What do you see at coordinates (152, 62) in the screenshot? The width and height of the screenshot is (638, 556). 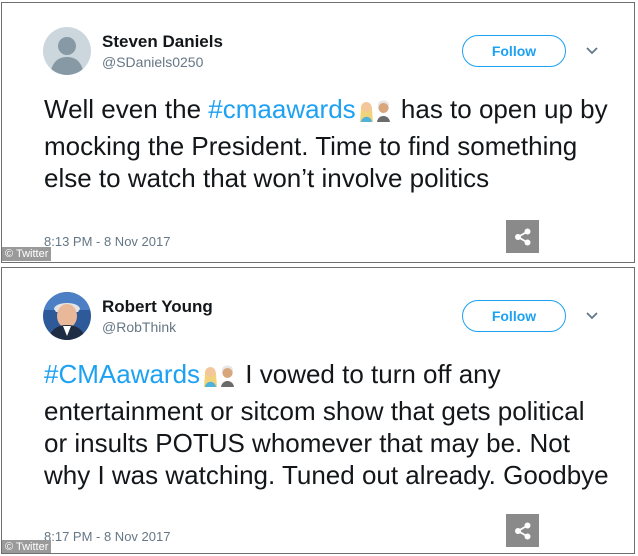 I see `author-handle: @SDaniels0250` at bounding box center [152, 62].